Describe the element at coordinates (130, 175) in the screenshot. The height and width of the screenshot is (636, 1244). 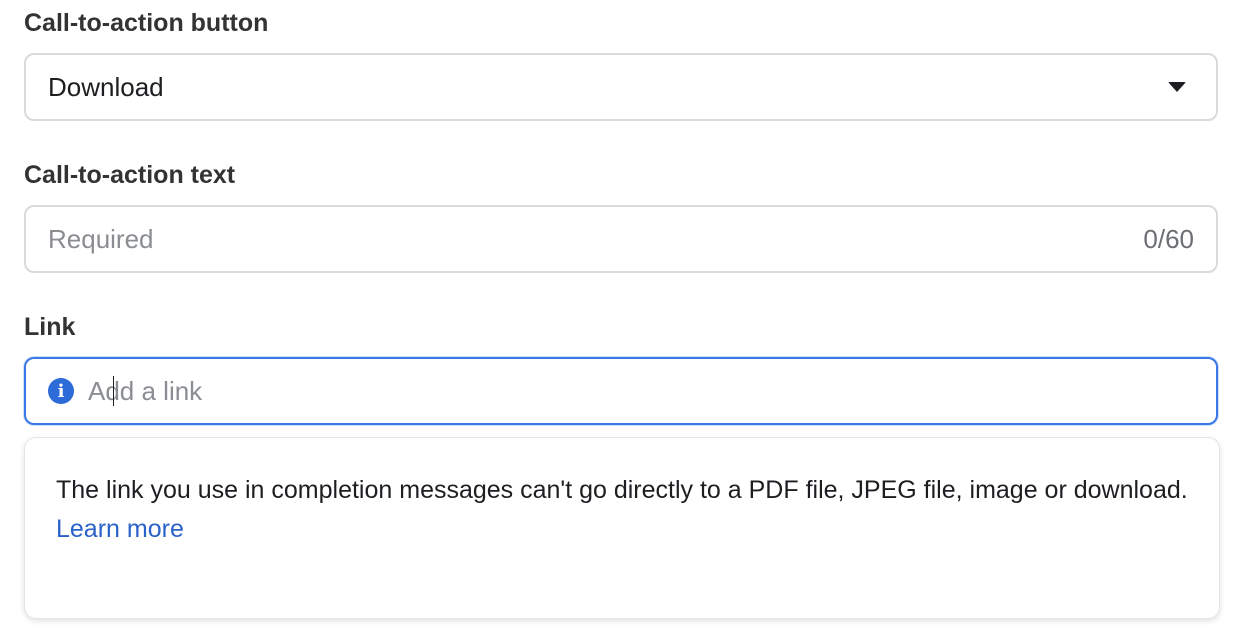
I see `cta-text-label: Call-to-action text` at that location.